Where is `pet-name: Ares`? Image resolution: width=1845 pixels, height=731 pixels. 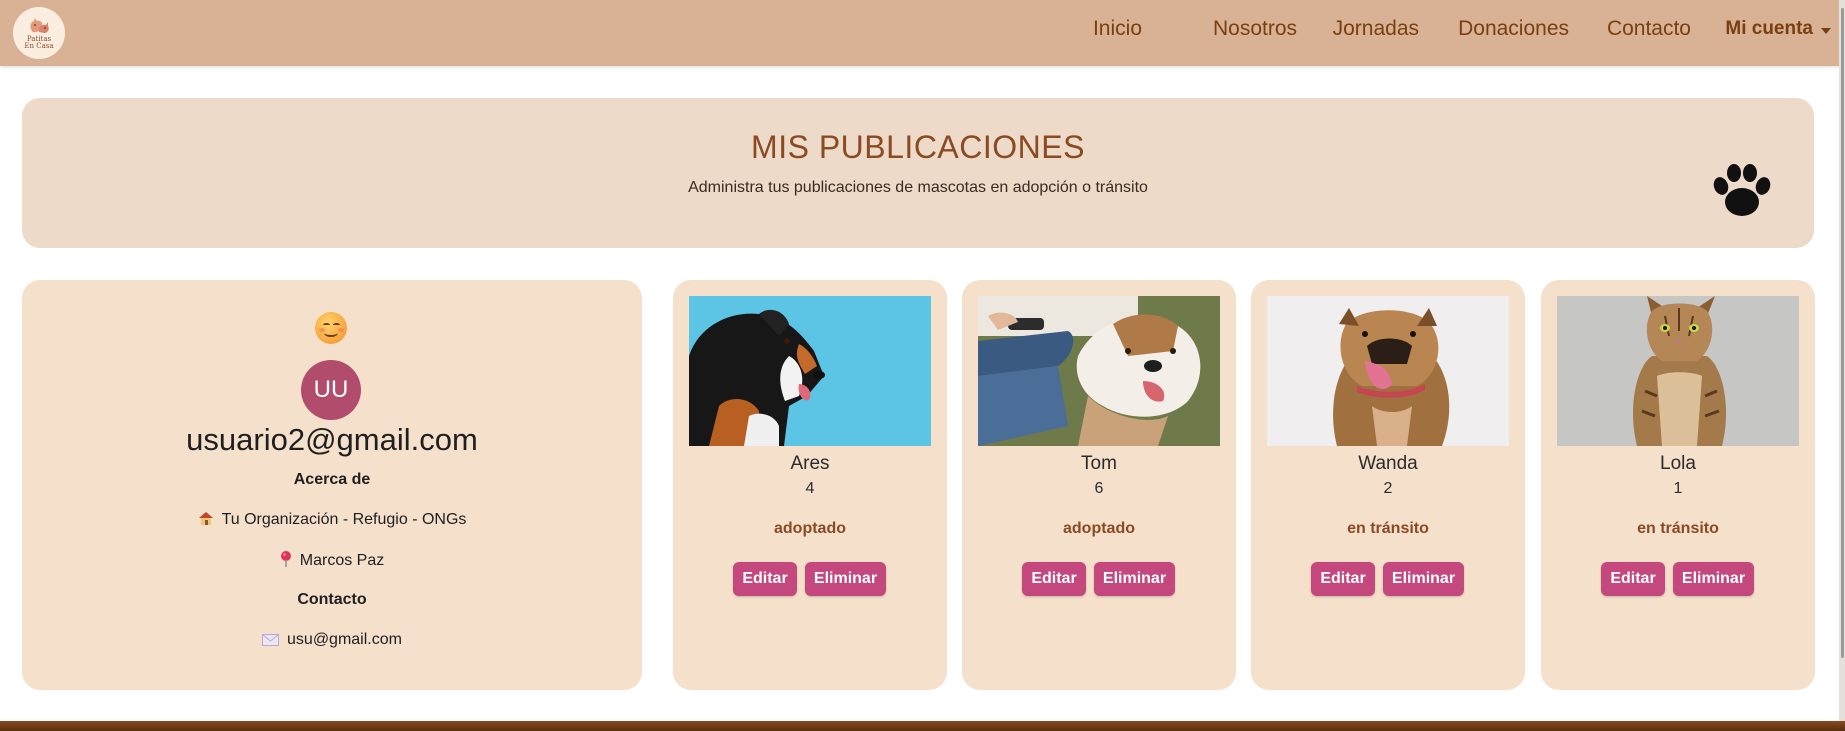
pet-name: Ares is located at coordinates (810, 463).